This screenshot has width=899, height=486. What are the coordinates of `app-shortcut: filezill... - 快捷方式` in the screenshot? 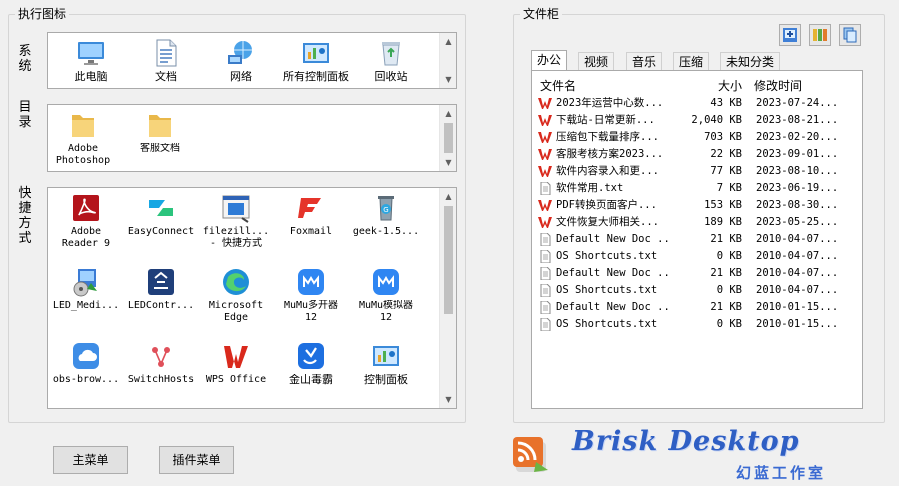 It's located at (236, 221).